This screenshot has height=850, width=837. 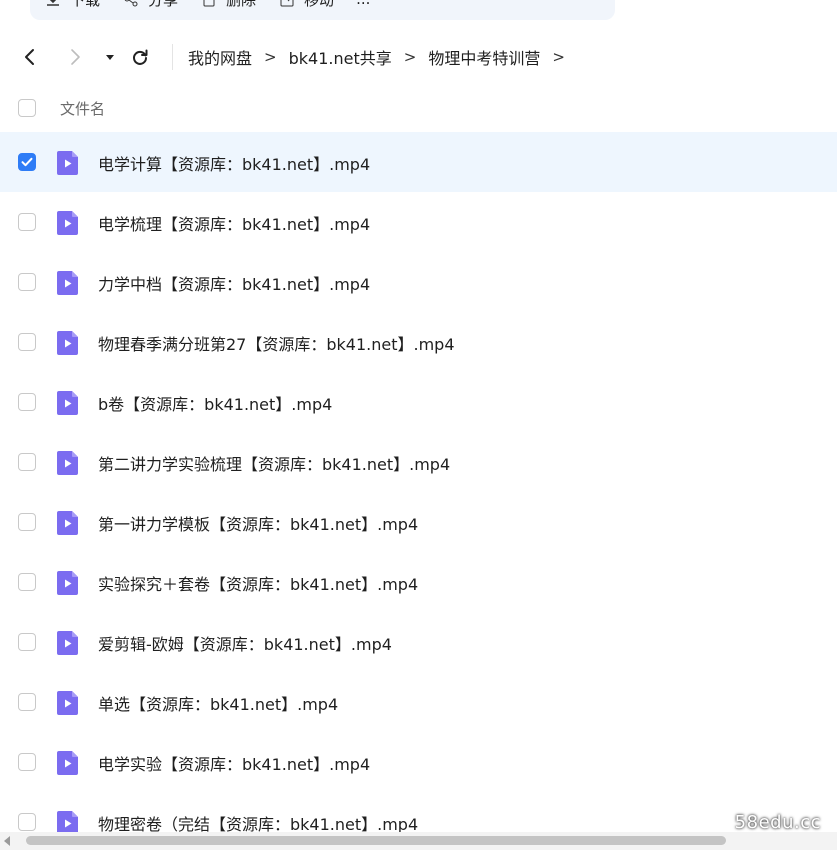 I want to click on delete-icon, so click(x=209, y=3).